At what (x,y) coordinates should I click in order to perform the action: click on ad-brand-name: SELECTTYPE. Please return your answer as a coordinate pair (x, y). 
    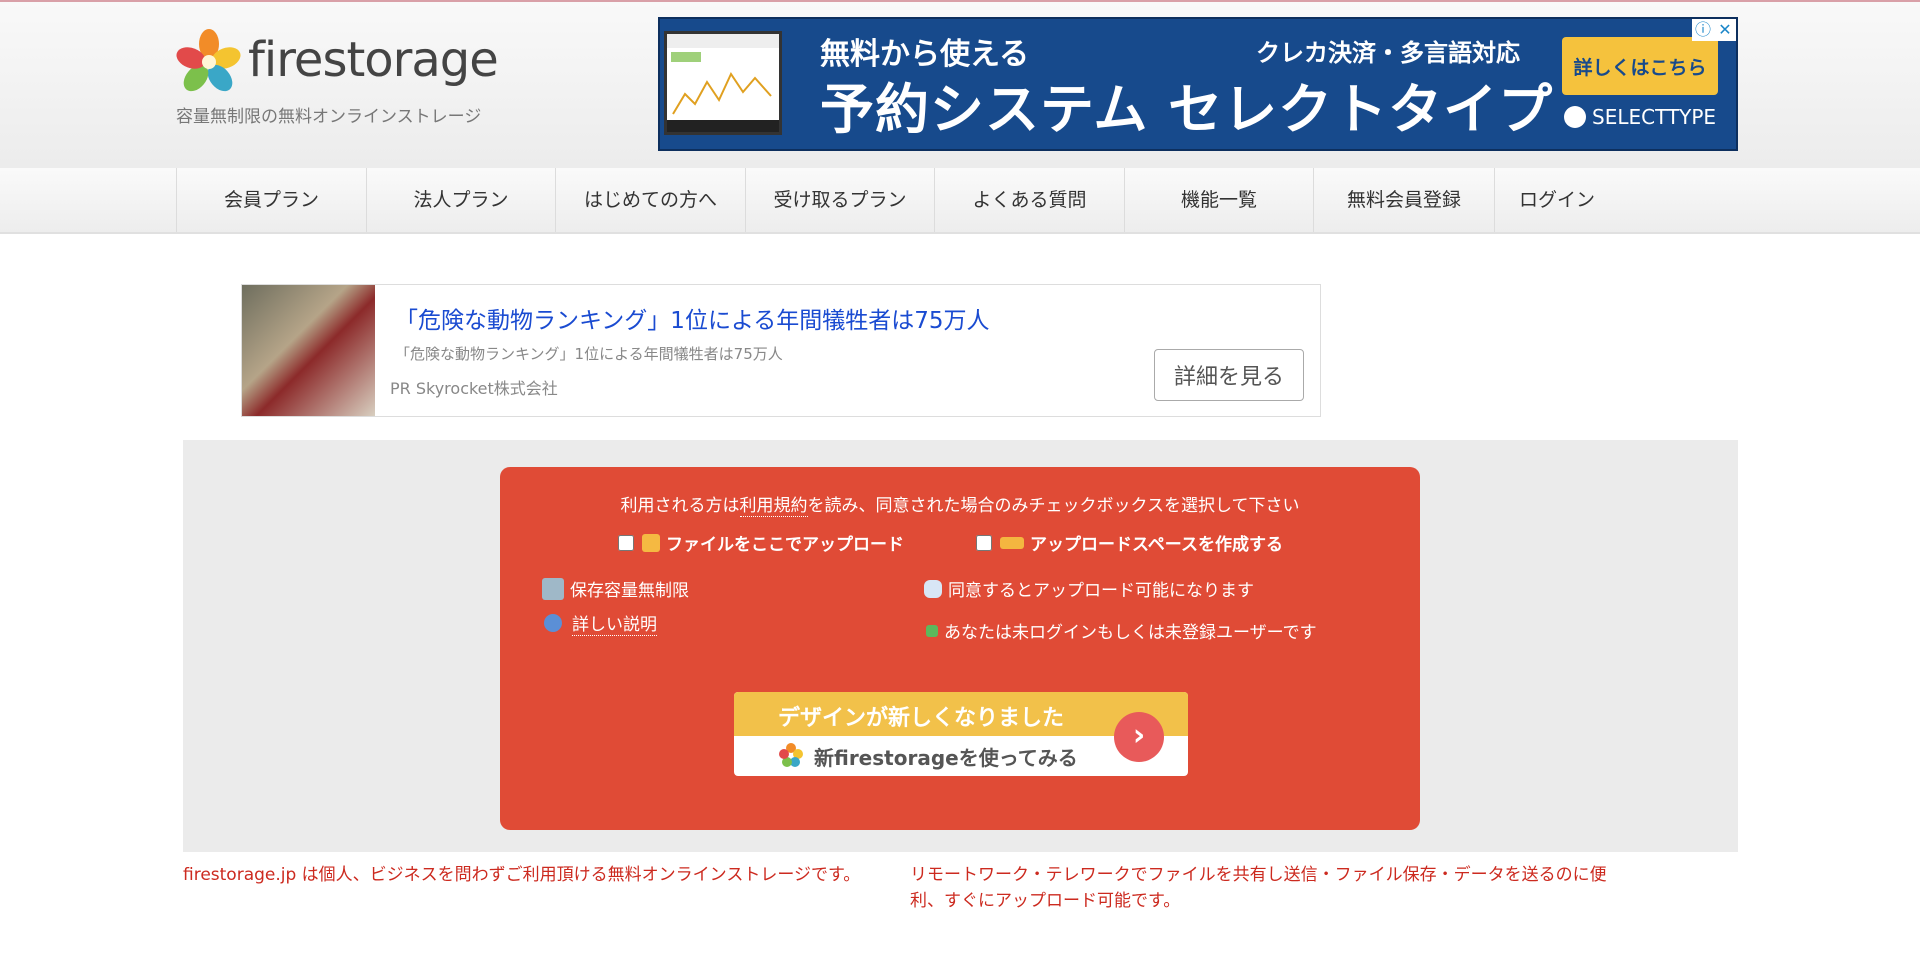
    Looking at the image, I should click on (1654, 117).